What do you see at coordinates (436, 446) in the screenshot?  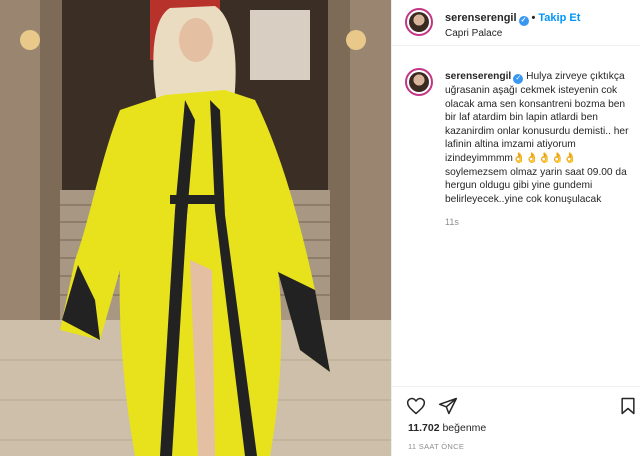 I see `post-time-ago: 11 SAAT ÖNCE` at bounding box center [436, 446].